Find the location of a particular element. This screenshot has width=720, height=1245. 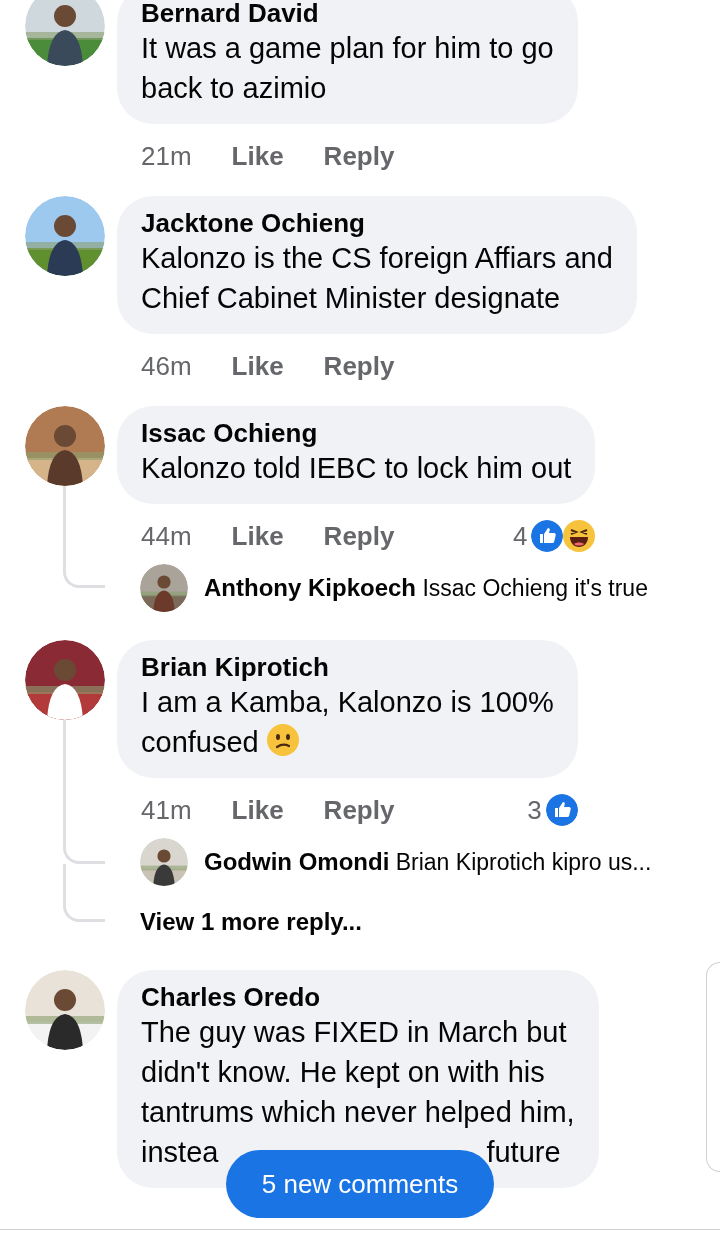

comment-text: Kalonzo told IEBC to lock him out is located at coordinates (356, 468).